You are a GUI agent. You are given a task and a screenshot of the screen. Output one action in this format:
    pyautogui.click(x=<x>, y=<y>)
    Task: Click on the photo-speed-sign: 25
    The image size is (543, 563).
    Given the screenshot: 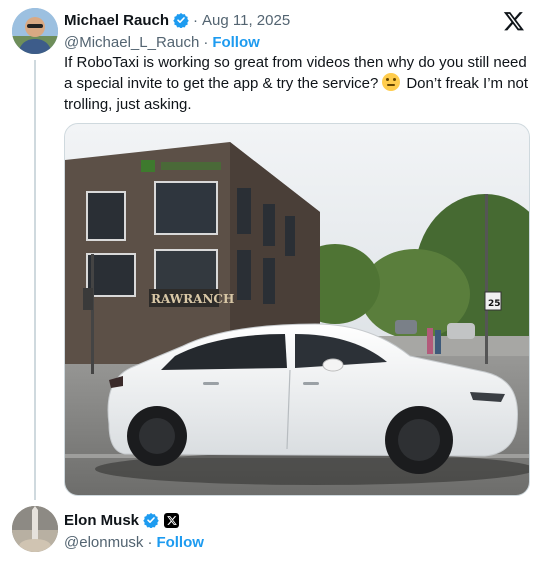 What is the action you would take?
    pyautogui.click(x=494, y=304)
    